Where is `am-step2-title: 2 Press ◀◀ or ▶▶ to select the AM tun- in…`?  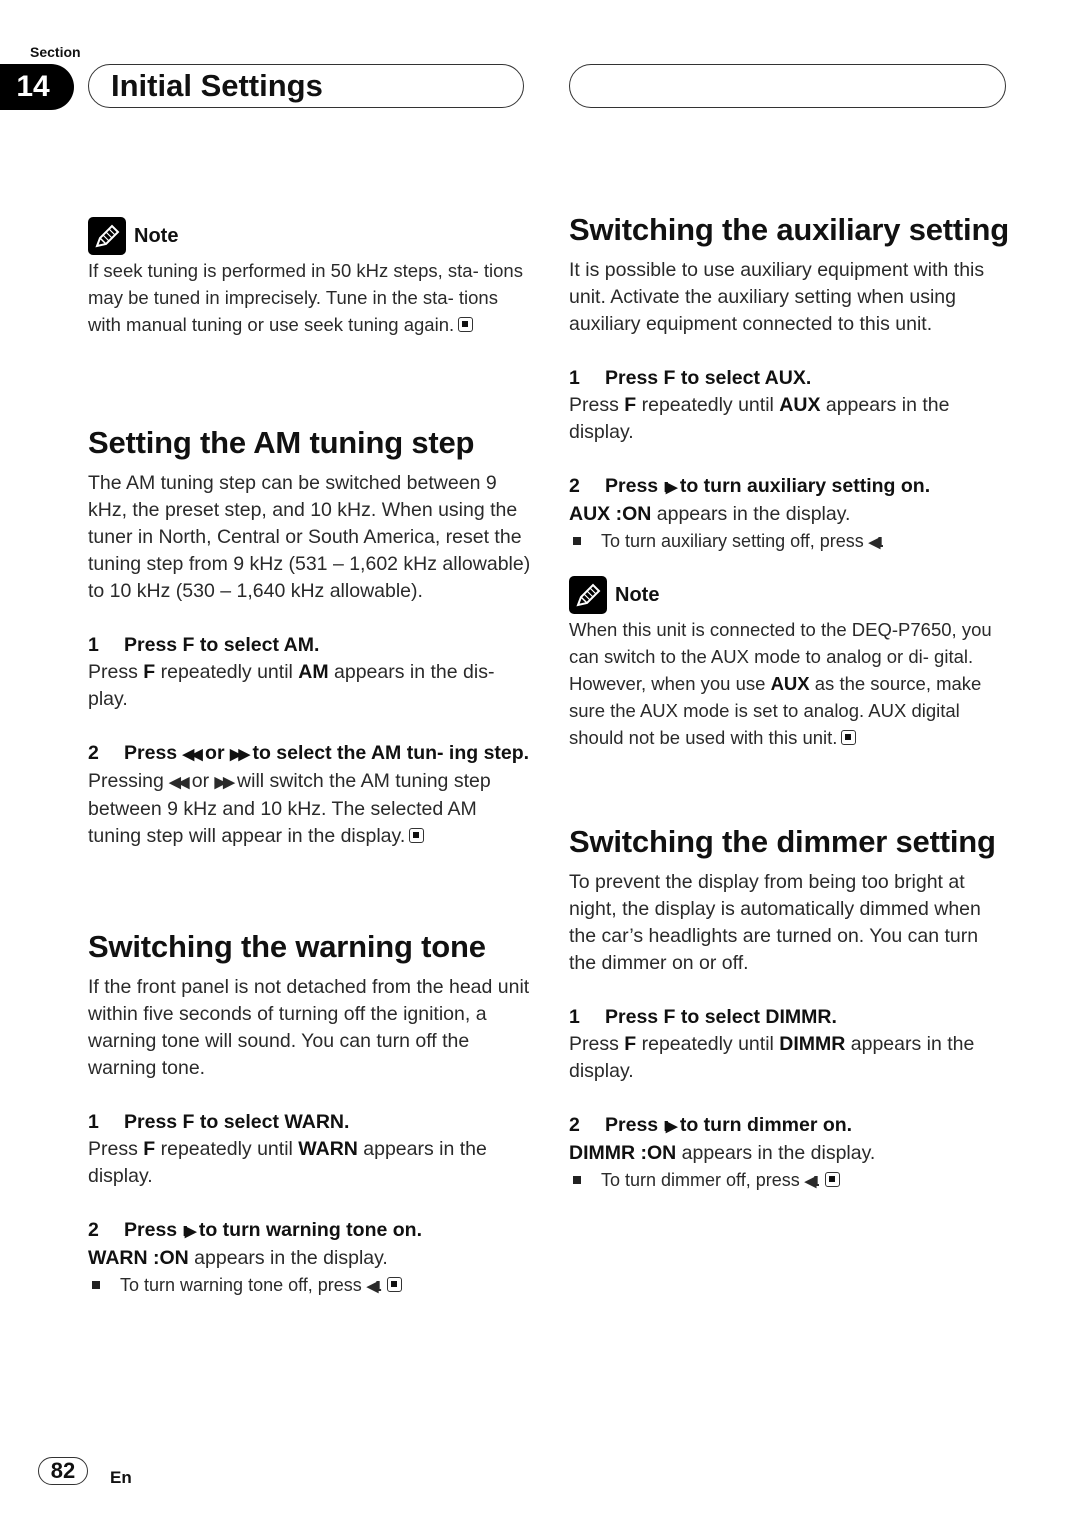
am-step2-title: 2 Press ◀◀ or ▶▶ to select the AM tun- in… is located at coordinates (310, 754).